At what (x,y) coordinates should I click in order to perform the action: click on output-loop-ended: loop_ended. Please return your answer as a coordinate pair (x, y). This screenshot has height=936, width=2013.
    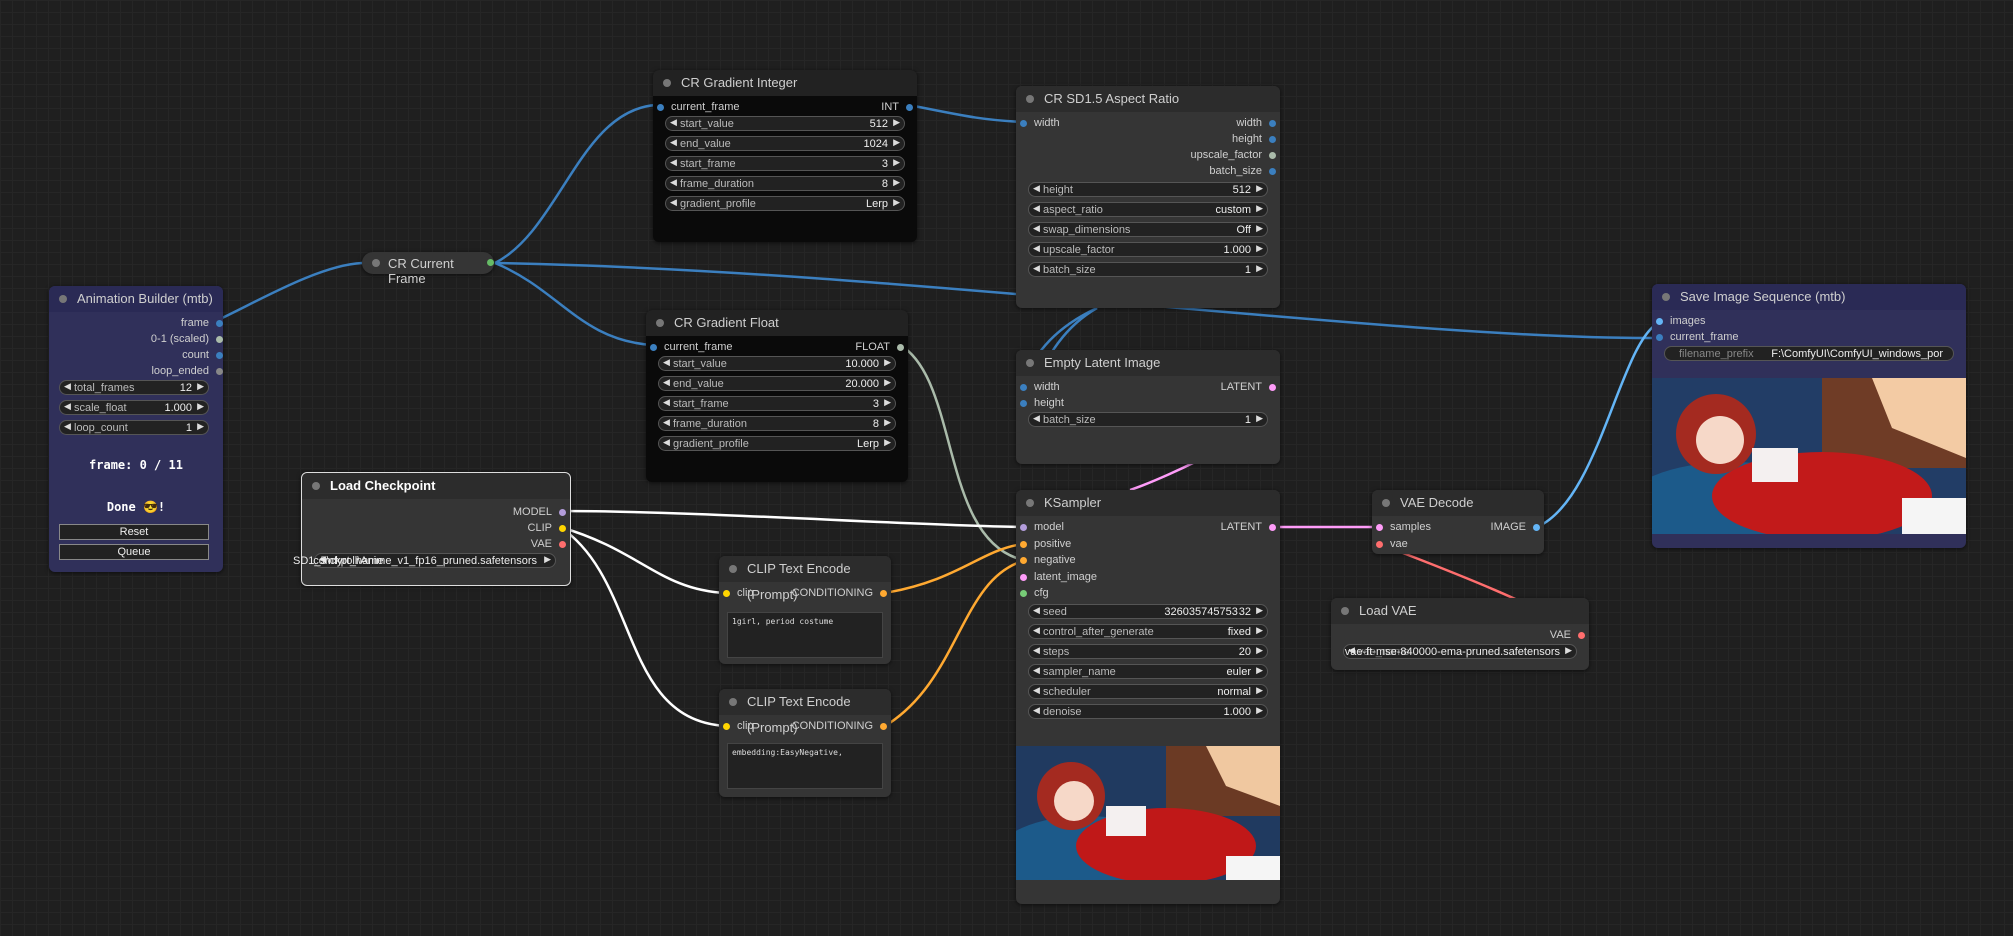
    Looking at the image, I should click on (187, 371).